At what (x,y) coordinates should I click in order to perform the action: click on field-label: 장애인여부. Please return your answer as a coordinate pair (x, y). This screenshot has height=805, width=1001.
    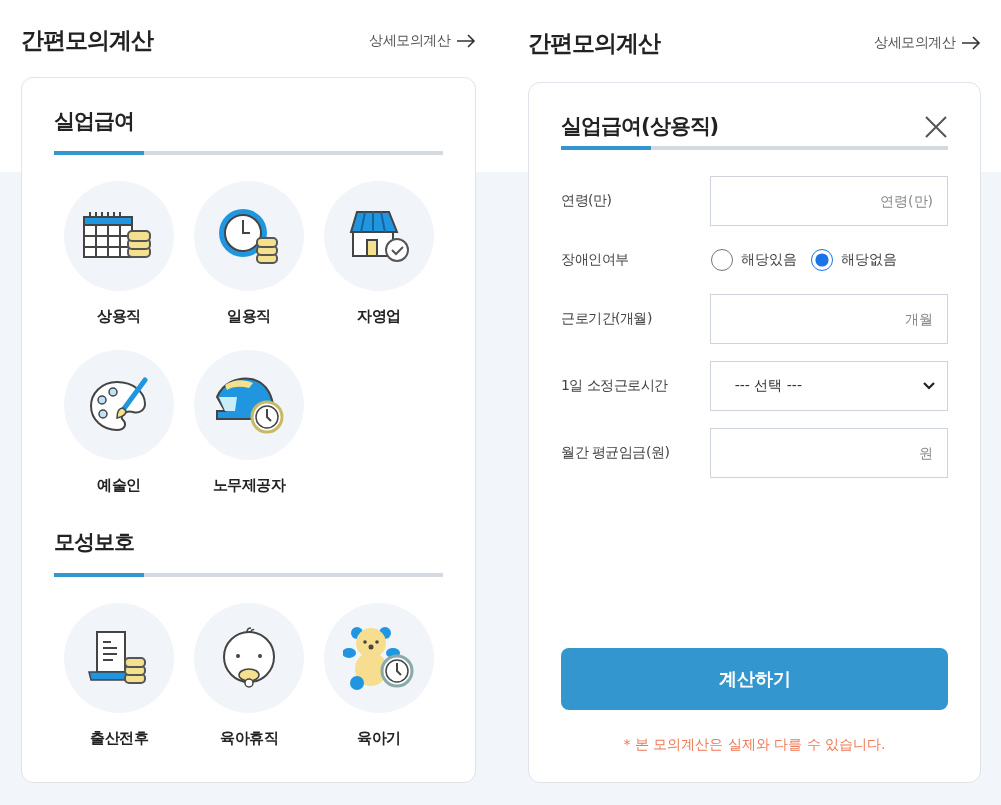
    Looking at the image, I should click on (595, 260).